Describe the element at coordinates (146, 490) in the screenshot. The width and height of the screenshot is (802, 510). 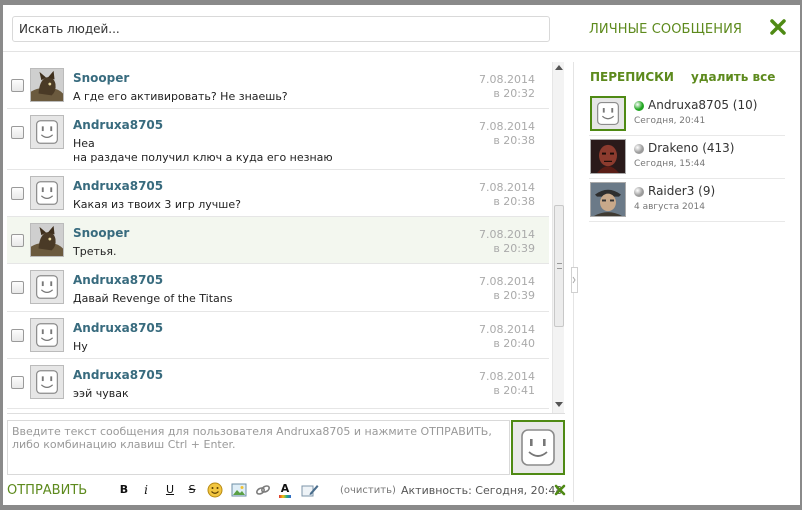
I see `italic-button: i` at that location.